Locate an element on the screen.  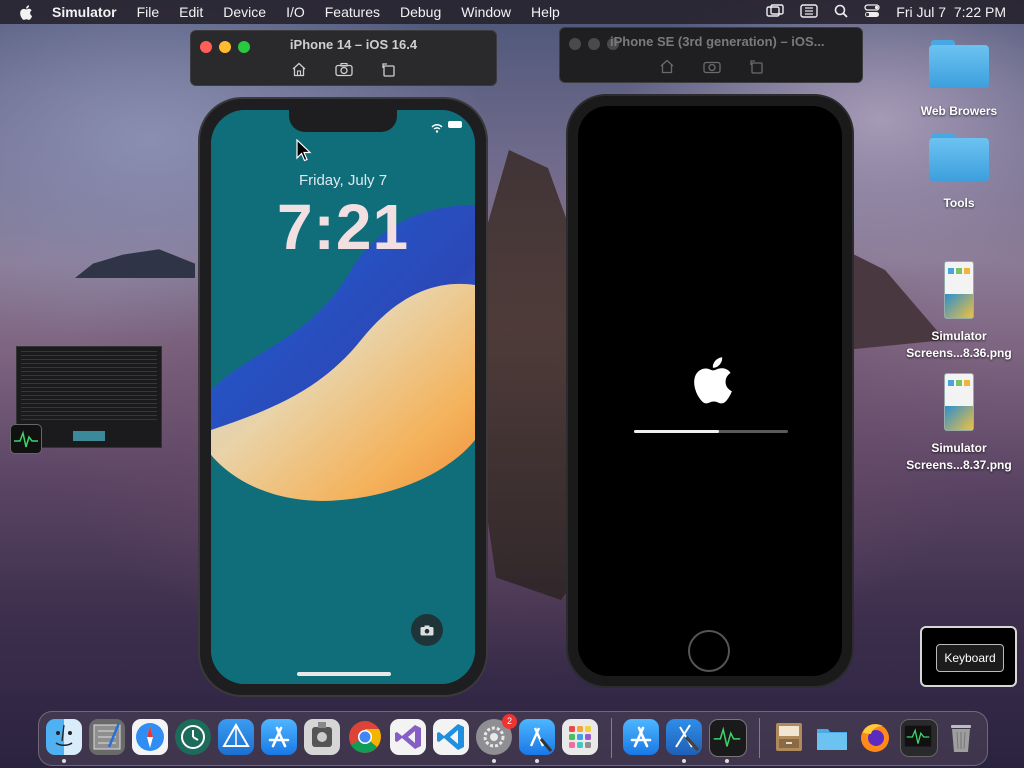
screen-mirroring-icon is located at coordinates (775, 12).